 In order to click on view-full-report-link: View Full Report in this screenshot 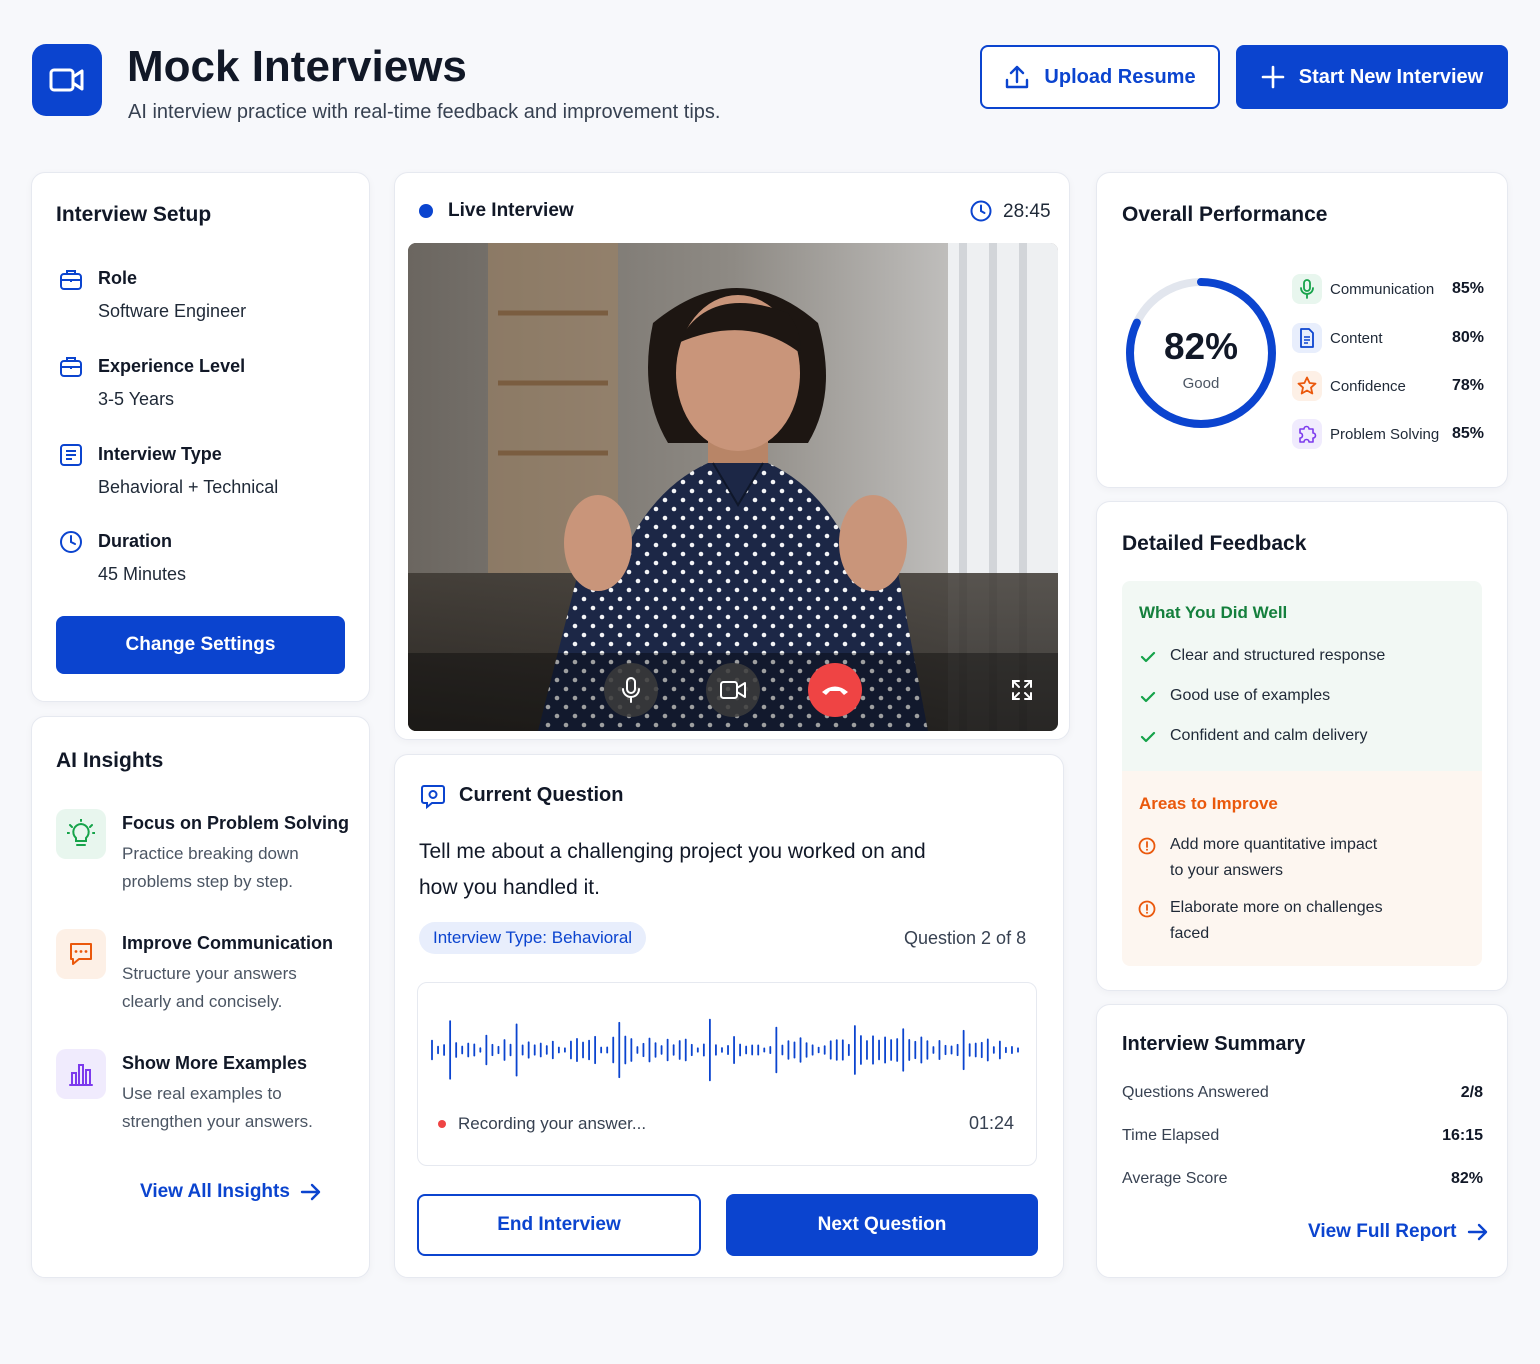, I will do `click(1398, 1232)`.